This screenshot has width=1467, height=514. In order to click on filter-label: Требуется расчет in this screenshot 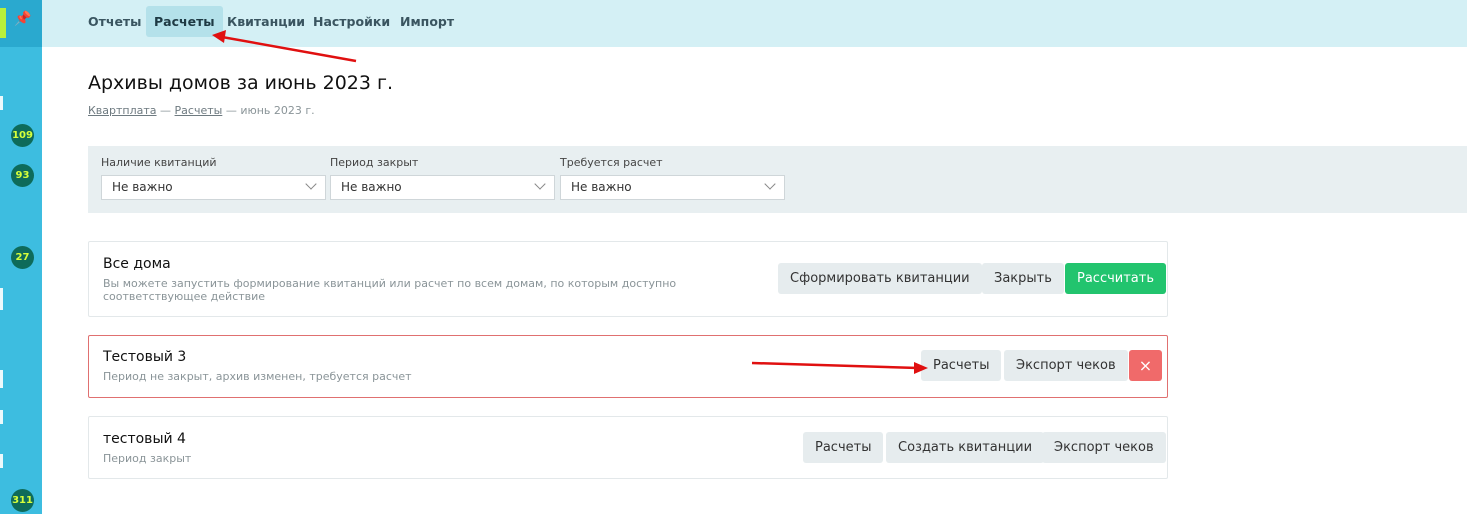, I will do `click(611, 162)`.